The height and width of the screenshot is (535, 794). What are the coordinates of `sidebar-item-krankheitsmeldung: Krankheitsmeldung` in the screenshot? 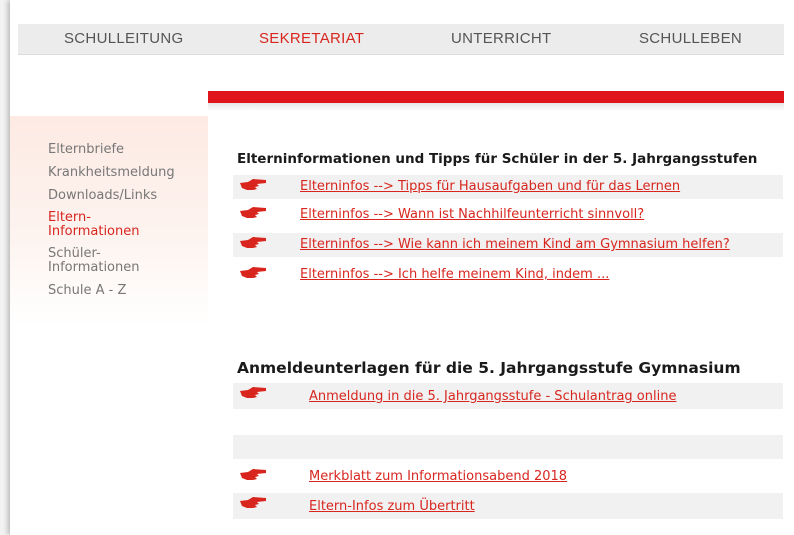 It's located at (128, 173).